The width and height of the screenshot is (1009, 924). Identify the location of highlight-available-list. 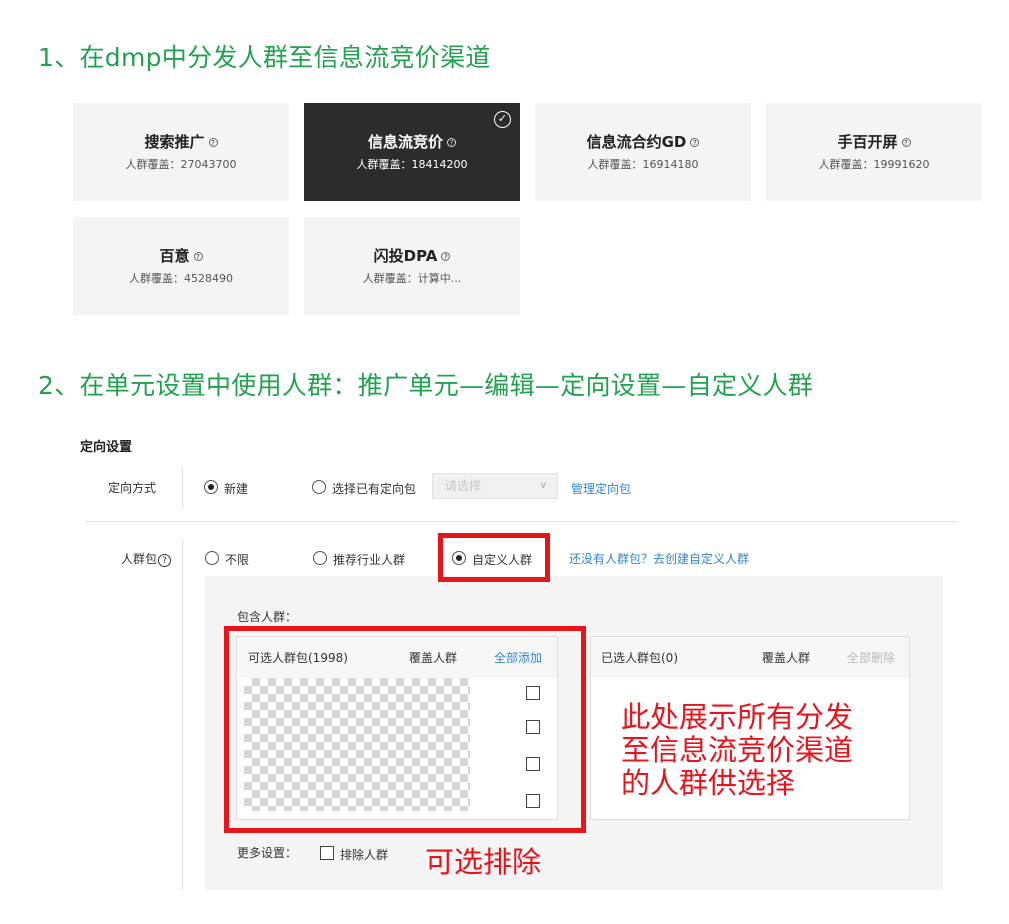
(405, 729).